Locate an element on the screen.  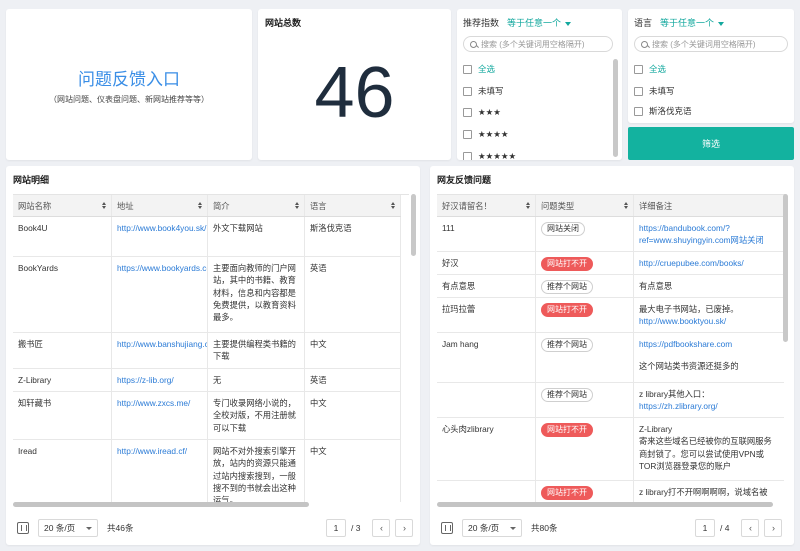
filter-rec-label: 推荐指数 is located at coordinates (481, 23).